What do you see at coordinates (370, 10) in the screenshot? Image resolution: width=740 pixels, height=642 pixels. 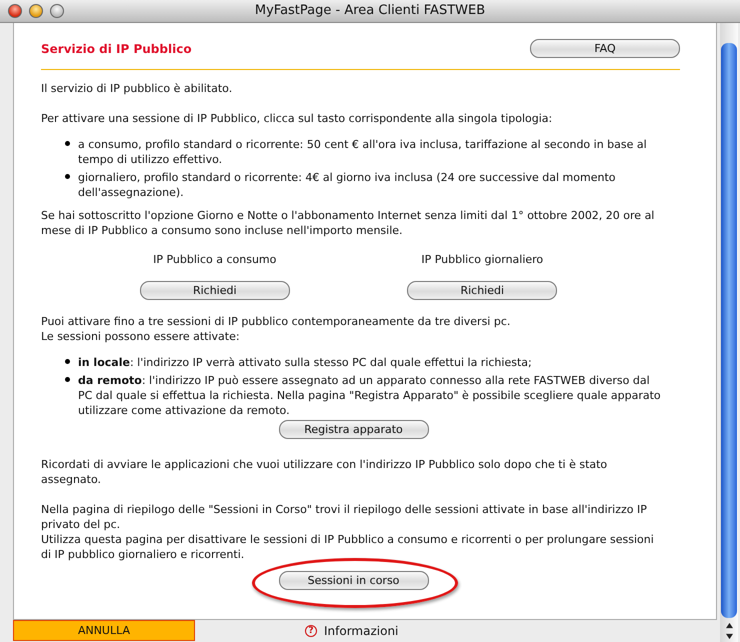 I see `window-title: MyFastPage - Area Clienti FASTWEB` at bounding box center [370, 10].